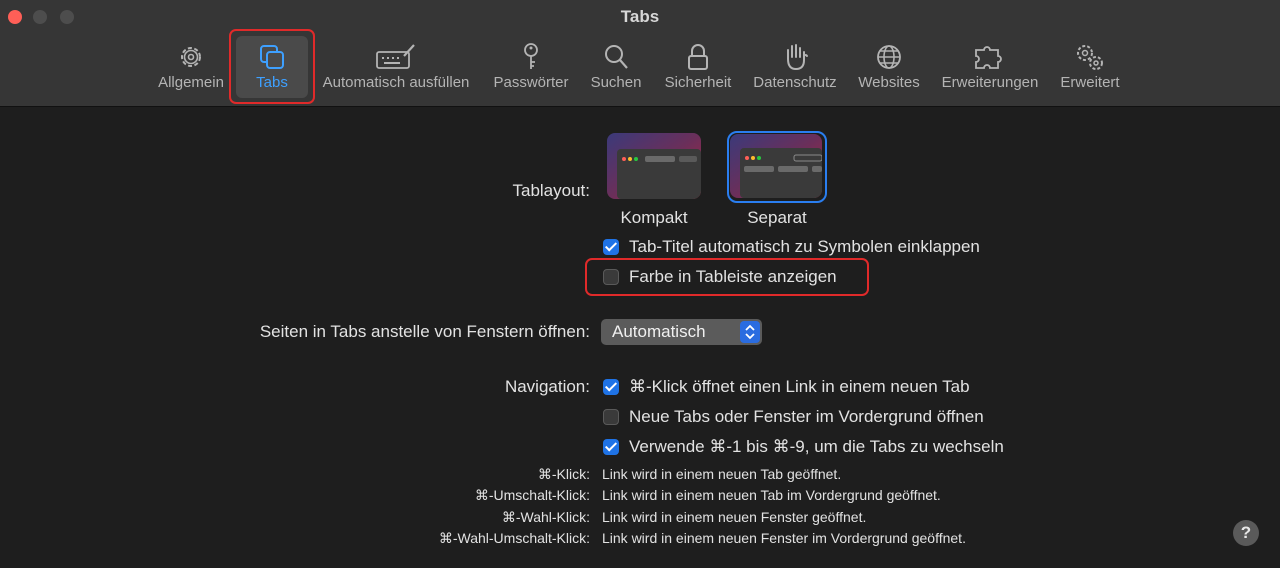 Image resolution: width=1280 pixels, height=568 pixels. I want to click on toolbar-item-label: Websites, so click(889, 82).